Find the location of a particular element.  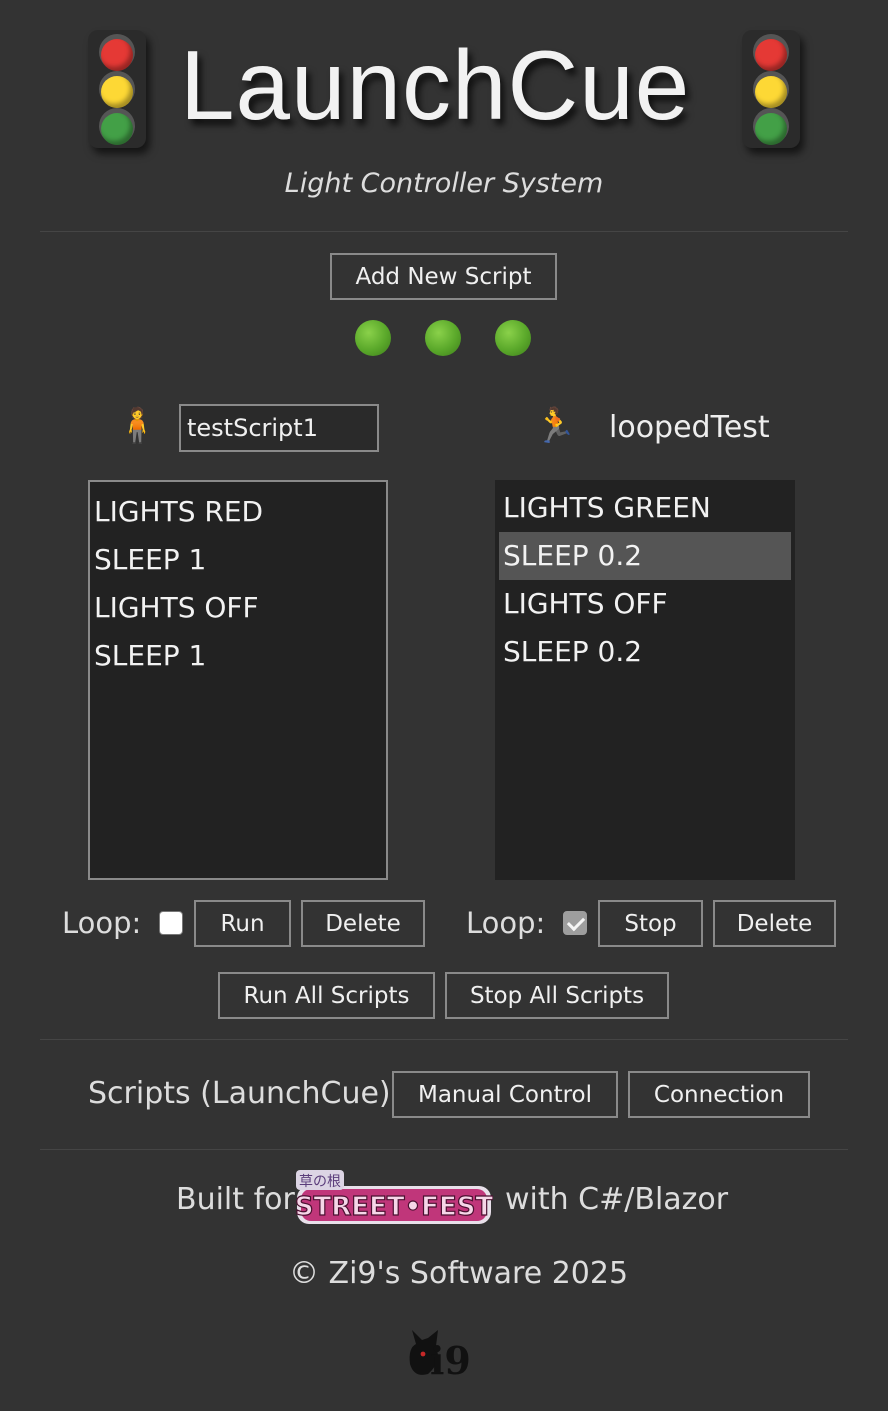

script-name-input is located at coordinates (279, 428).